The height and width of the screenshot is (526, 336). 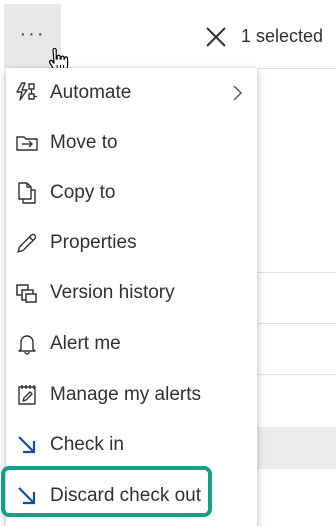 I want to click on selected-row, so click(x=297, y=448).